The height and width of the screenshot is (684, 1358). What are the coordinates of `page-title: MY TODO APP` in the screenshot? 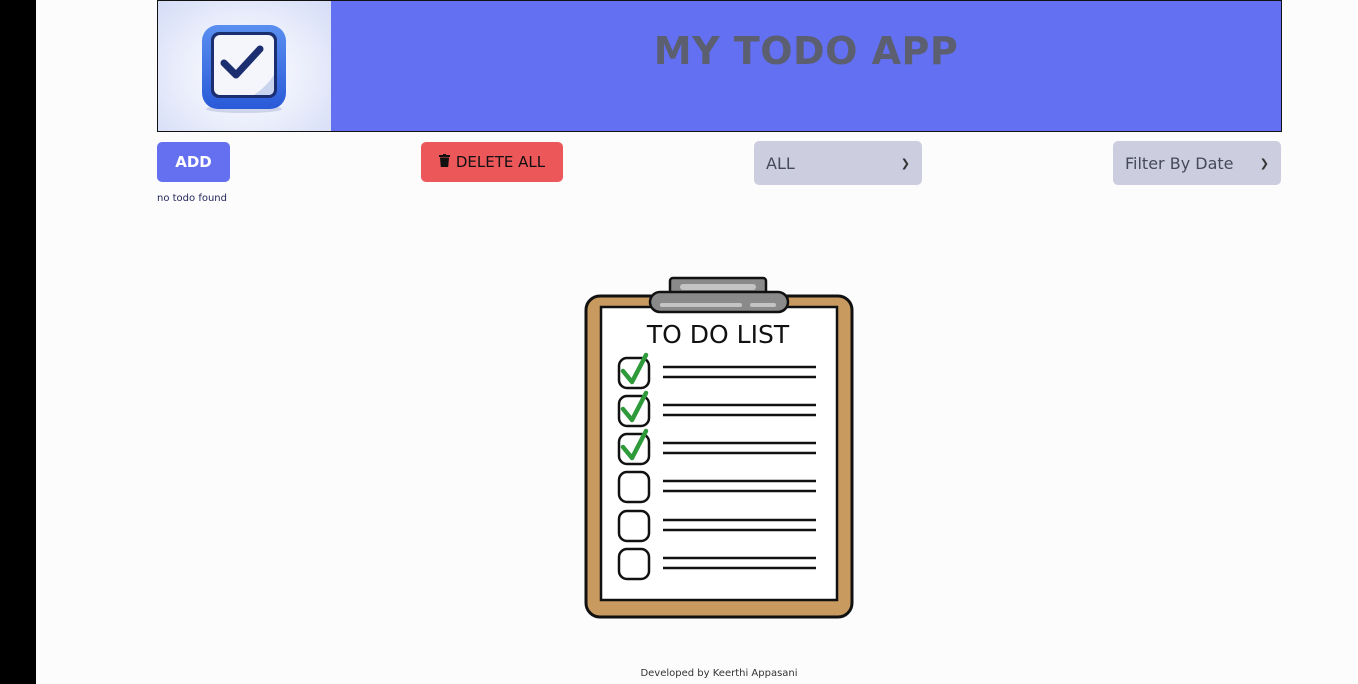 It's located at (806, 51).